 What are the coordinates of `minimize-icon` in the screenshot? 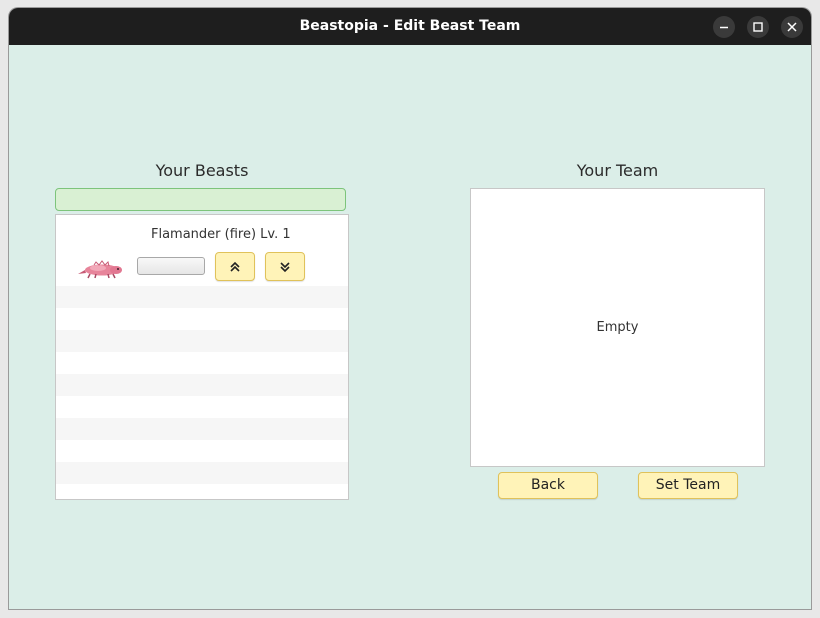 It's located at (724, 27).